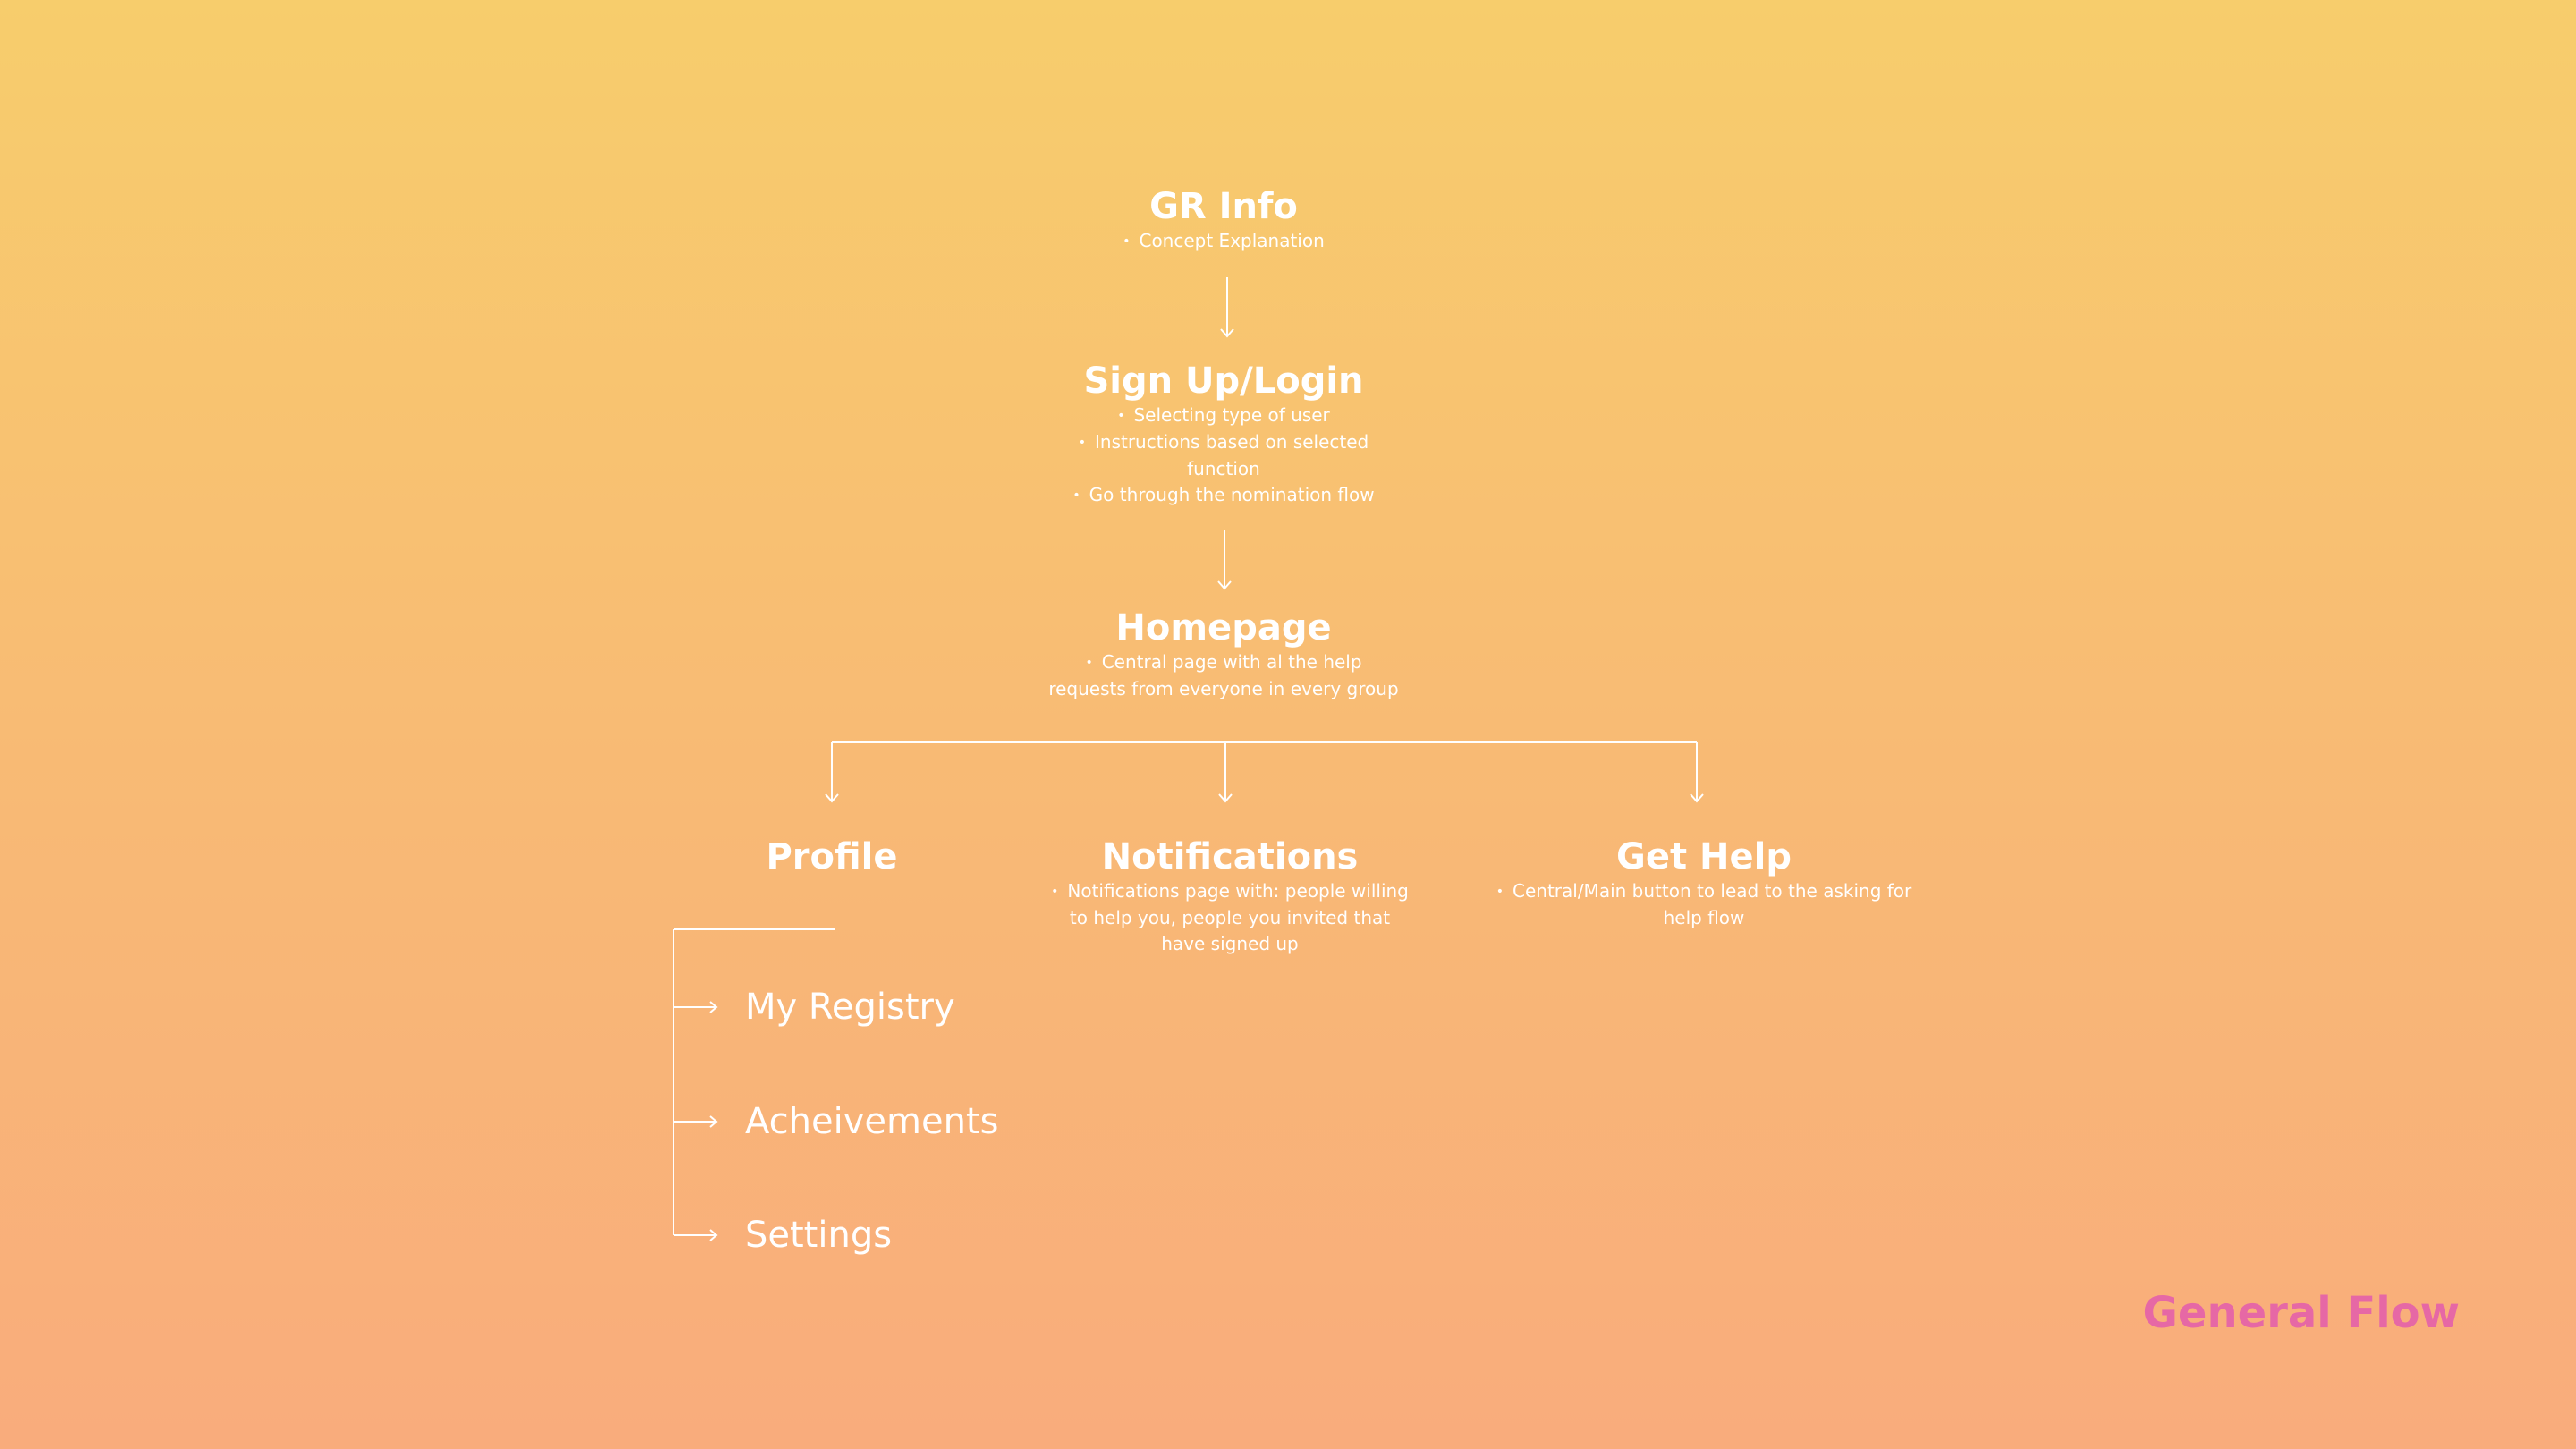 This screenshot has width=2576, height=1449. Describe the element at coordinates (2301, 1313) in the screenshot. I see `slide-title: General Flow` at that location.